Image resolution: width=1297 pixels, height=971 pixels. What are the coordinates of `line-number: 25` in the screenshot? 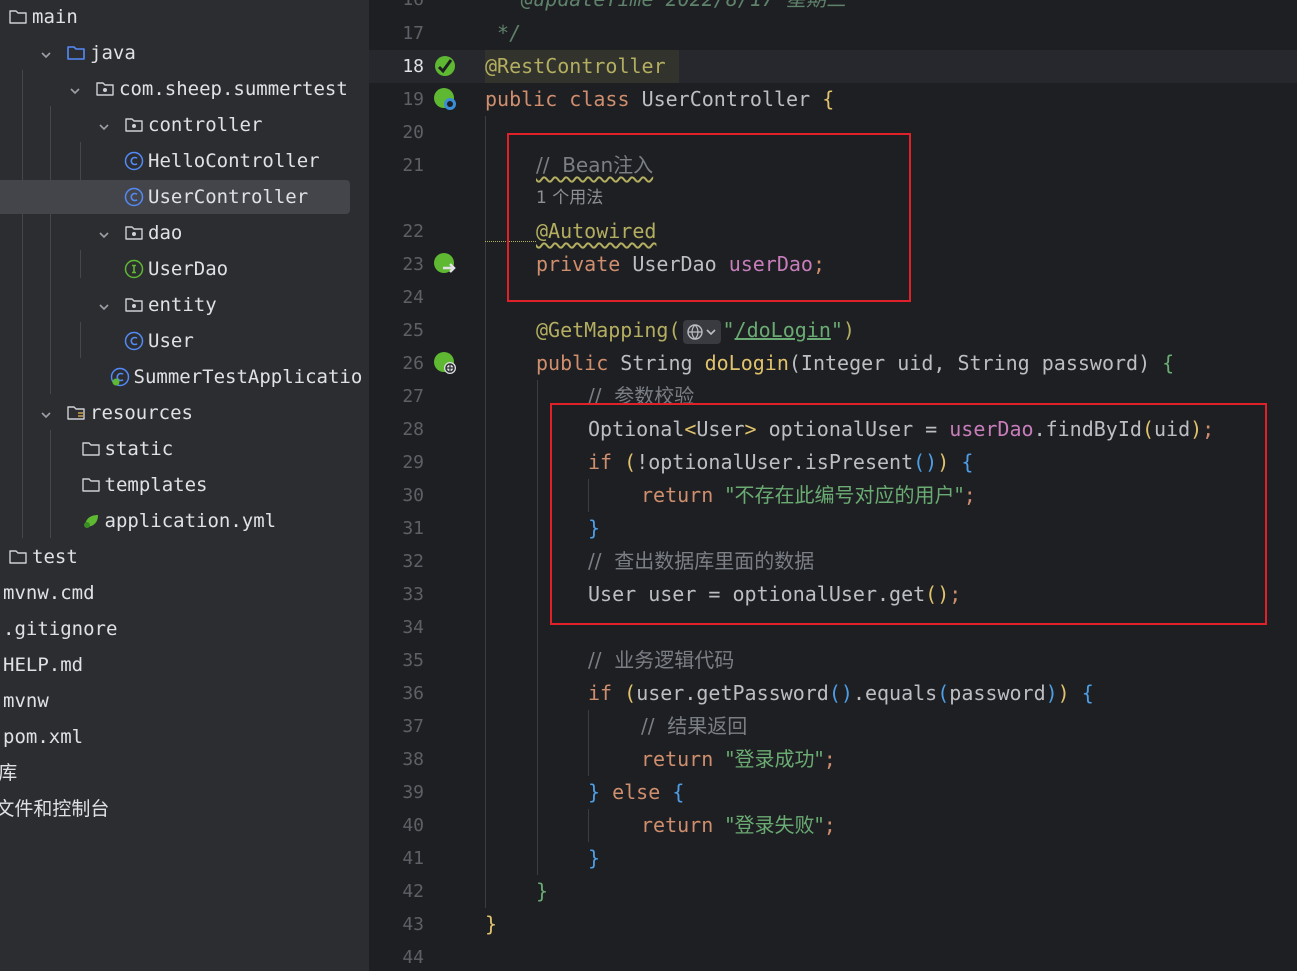 It's located at (396, 330).